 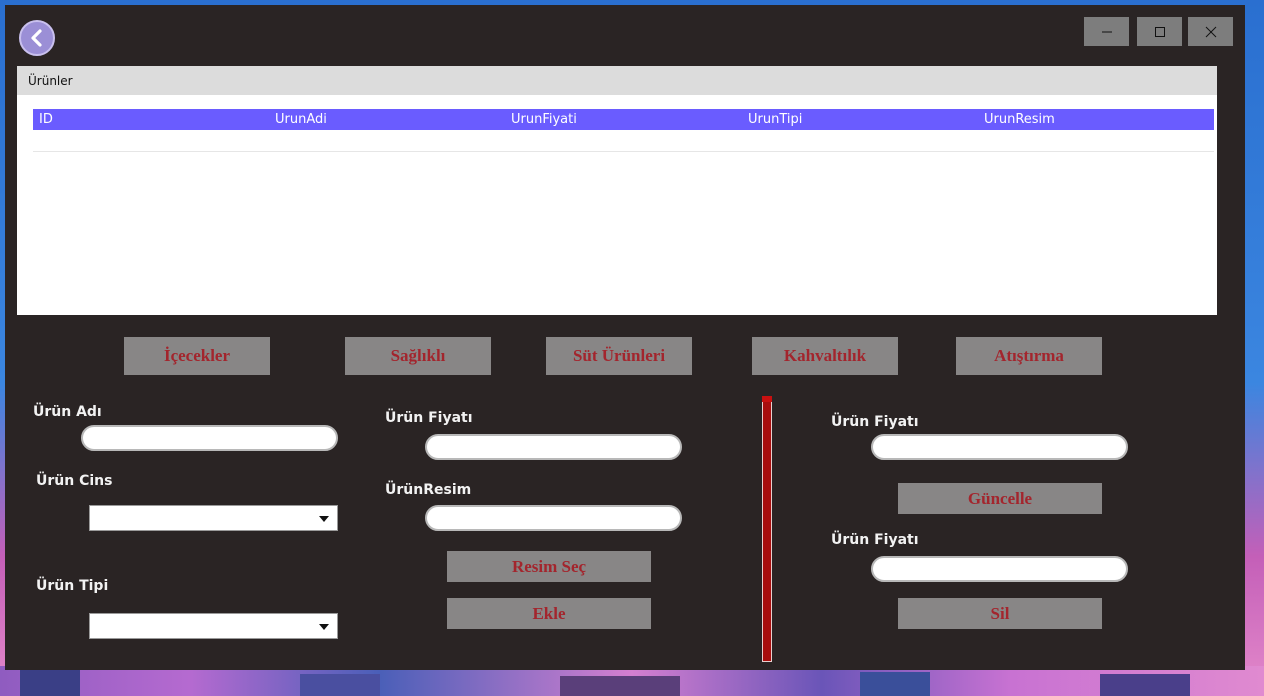 I want to click on urun-resim-label: ÜrünResim, so click(x=428, y=490).